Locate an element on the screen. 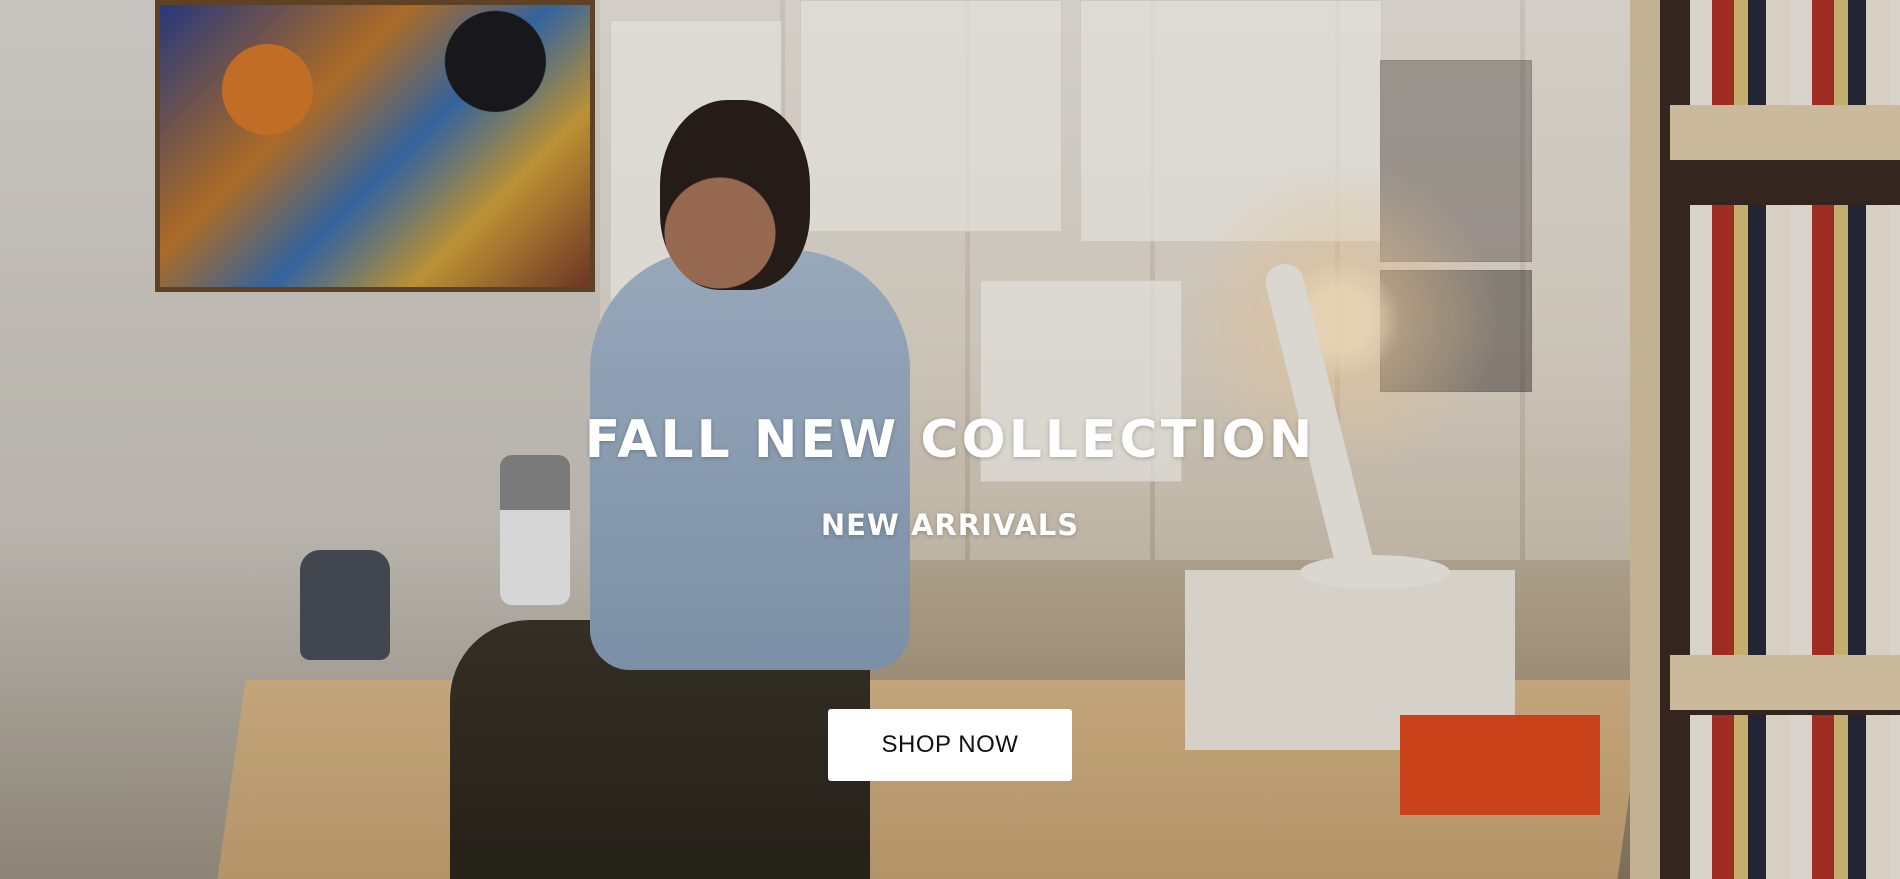 Image resolution: width=1900 pixels, height=879 pixels. shop-now-button: SHOP NOW is located at coordinates (950, 745).